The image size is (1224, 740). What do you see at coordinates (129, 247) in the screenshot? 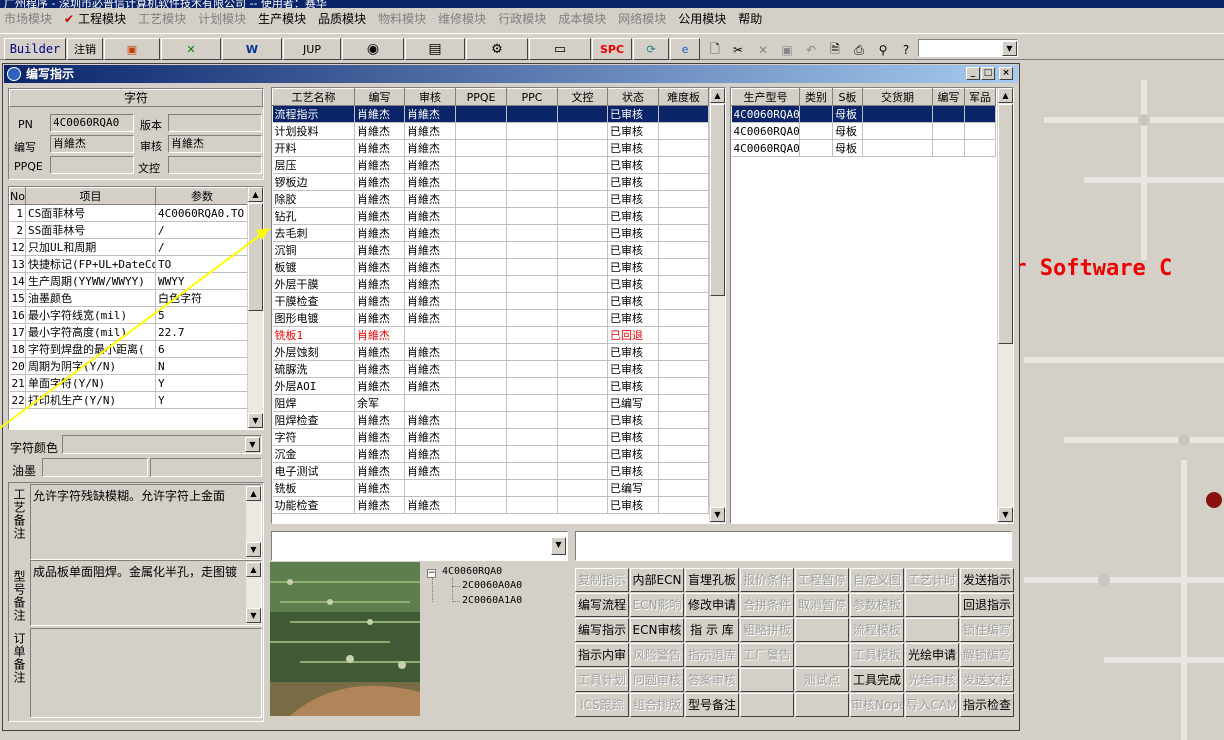
I see `table-row: 12 只加UL和周期 /` at bounding box center [129, 247].